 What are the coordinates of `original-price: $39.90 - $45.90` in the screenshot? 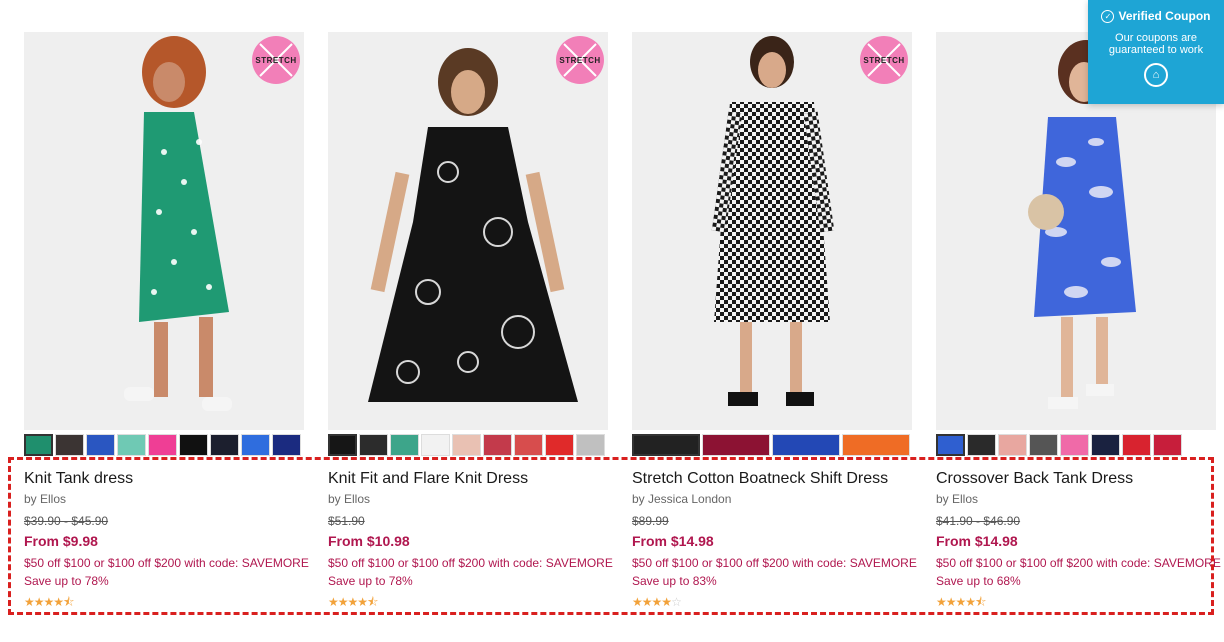 It's located at (66, 521).